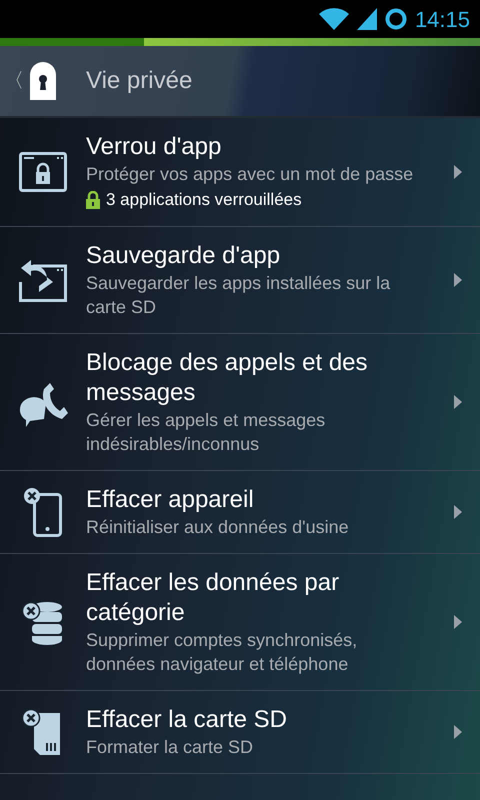 The image size is (480, 800). I want to click on item-title: Verrou d'app, so click(154, 147).